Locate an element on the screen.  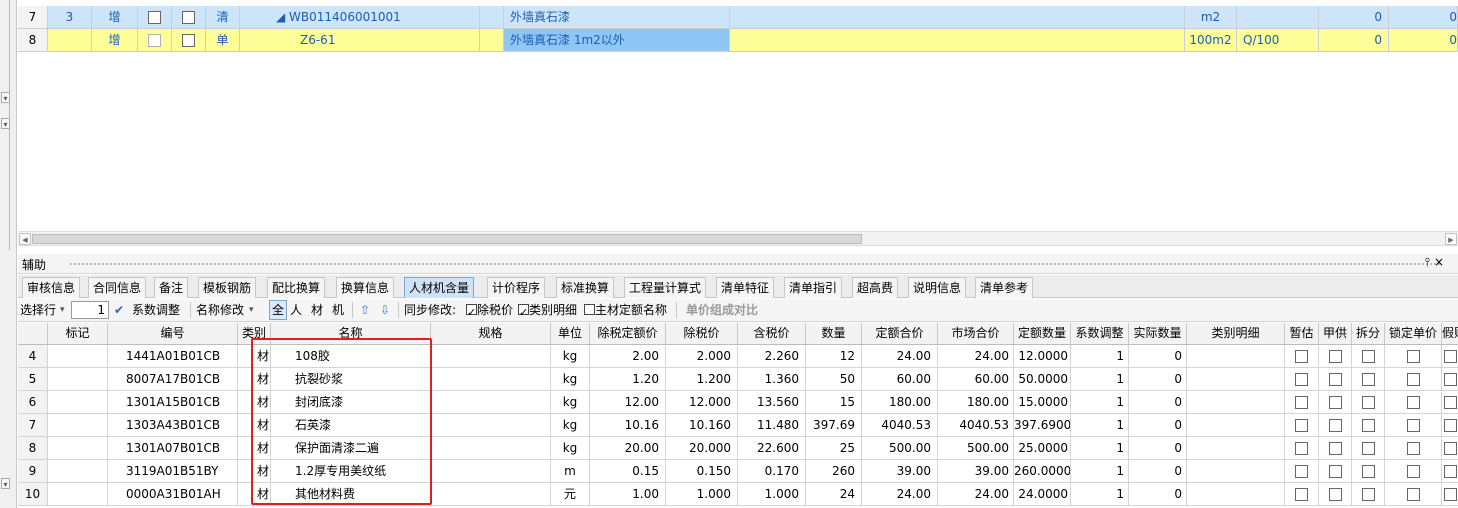
code-cell: 1441A01B01CB is located at coordinates (173, 356).